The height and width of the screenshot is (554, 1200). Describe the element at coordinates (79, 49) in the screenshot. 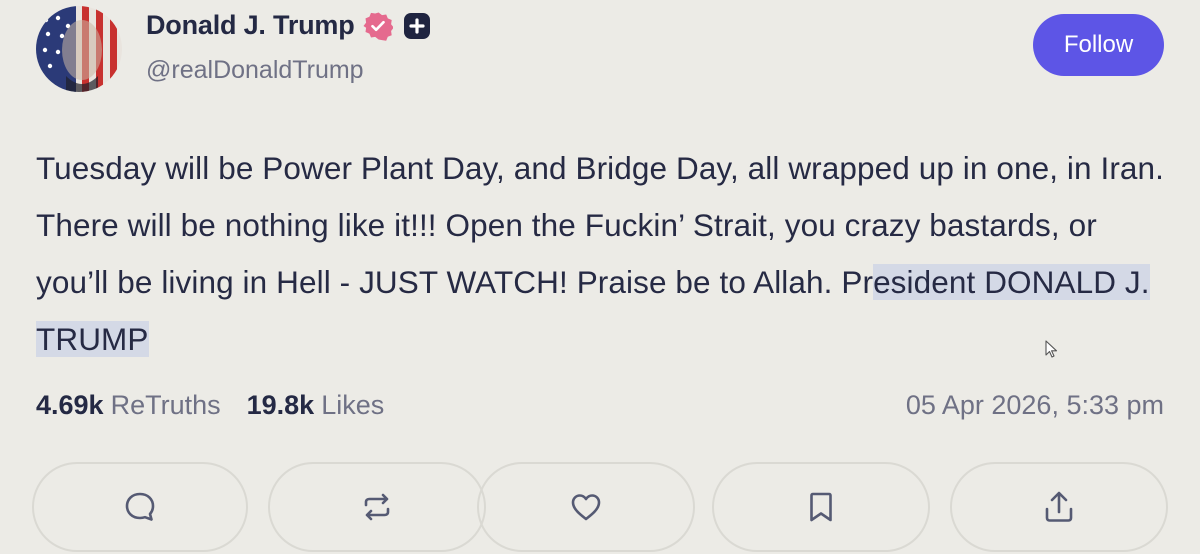

I see `avatar` at that location.